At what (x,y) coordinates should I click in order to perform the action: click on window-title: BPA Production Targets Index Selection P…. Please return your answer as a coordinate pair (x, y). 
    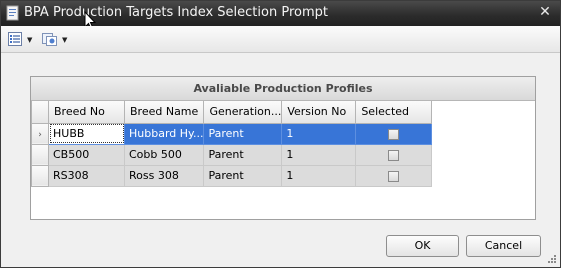
    Looking at the image, I should click on (176, 12).